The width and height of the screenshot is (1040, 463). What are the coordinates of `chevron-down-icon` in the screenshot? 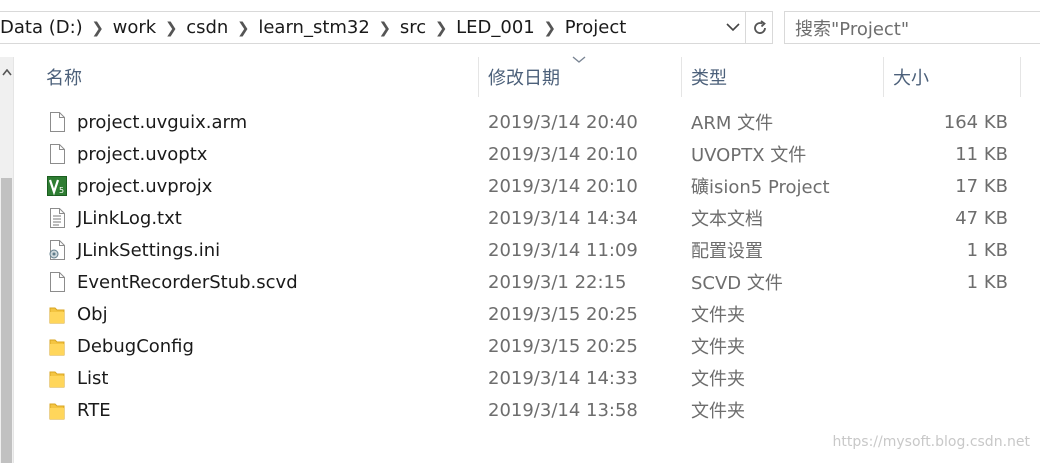 It's located at (733, 27).